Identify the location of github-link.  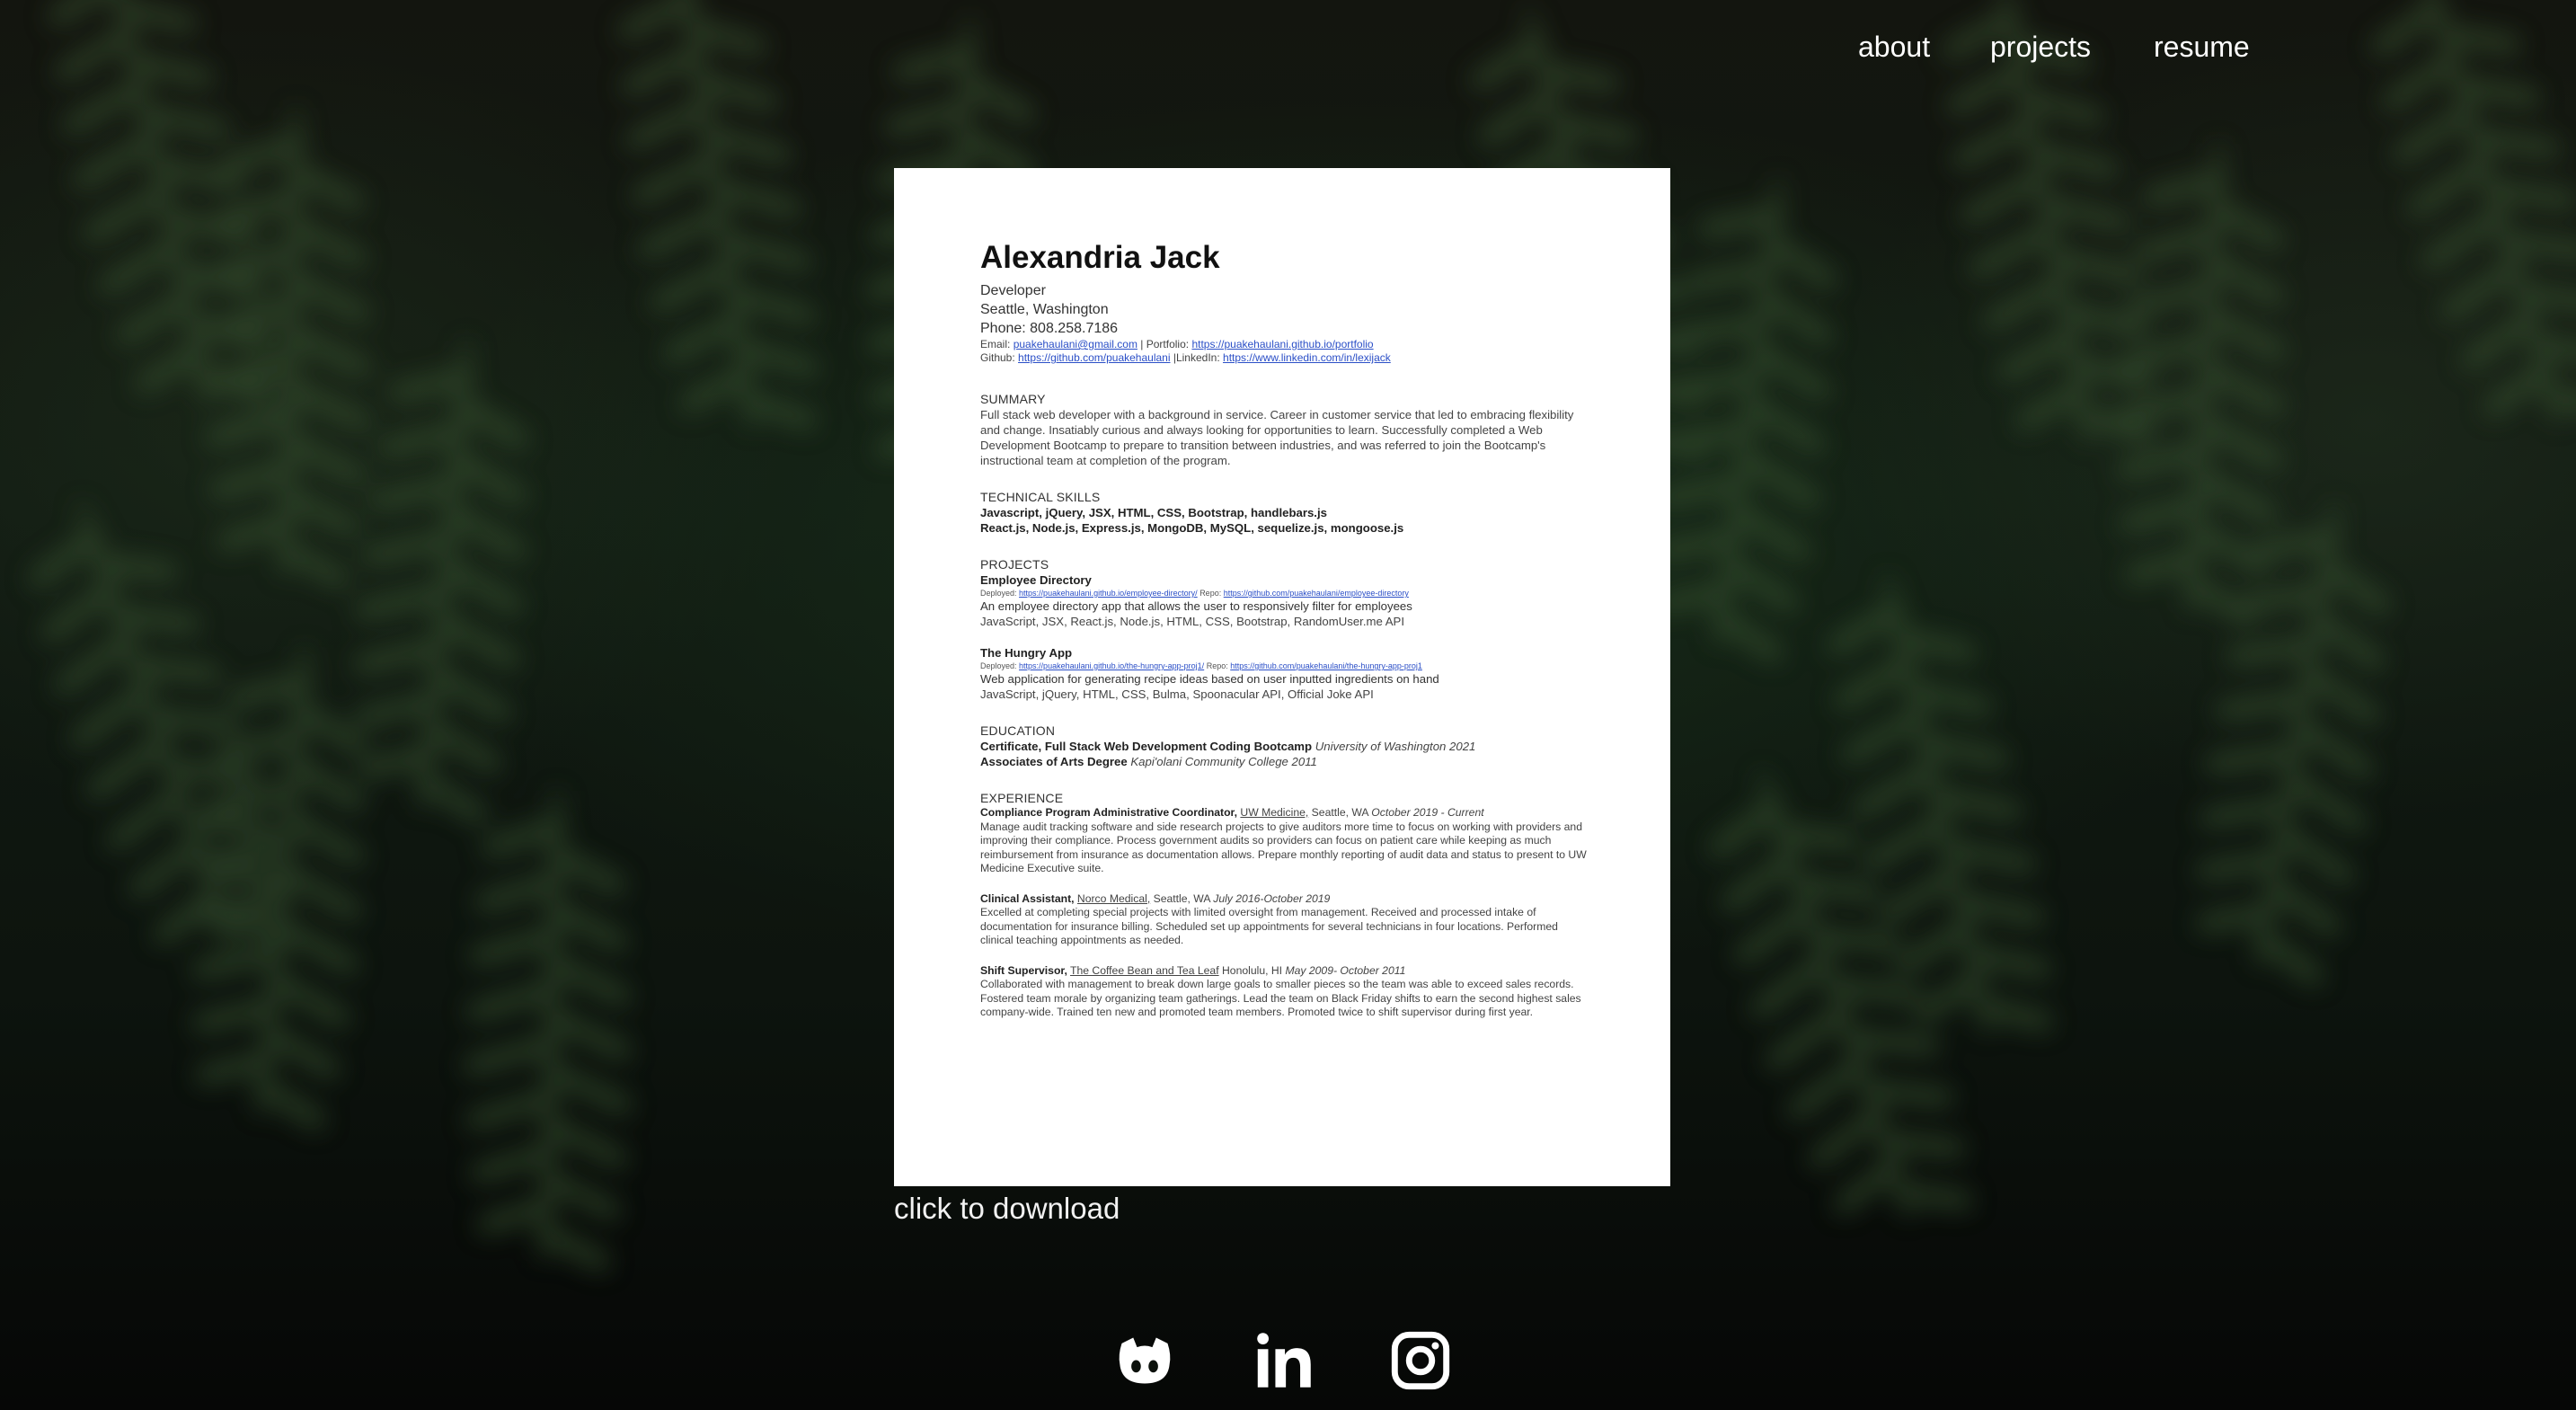
(1145, 1360).